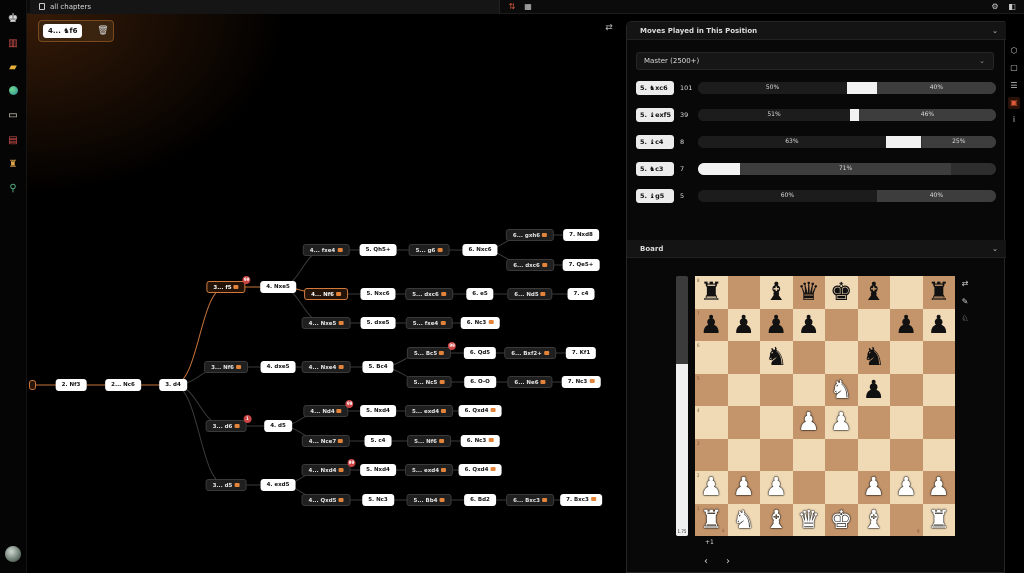 The image size is (1024, 573). Describe the element at coordinates (173, 385) in the screenshot. I see `tree-node: 3. d4` at that location.